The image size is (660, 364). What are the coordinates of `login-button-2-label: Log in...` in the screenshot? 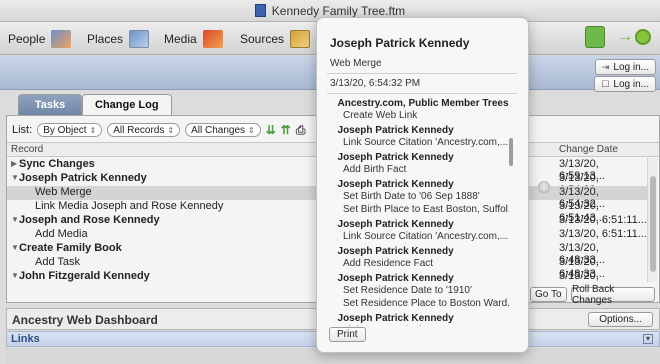 It's located at (631, 84).